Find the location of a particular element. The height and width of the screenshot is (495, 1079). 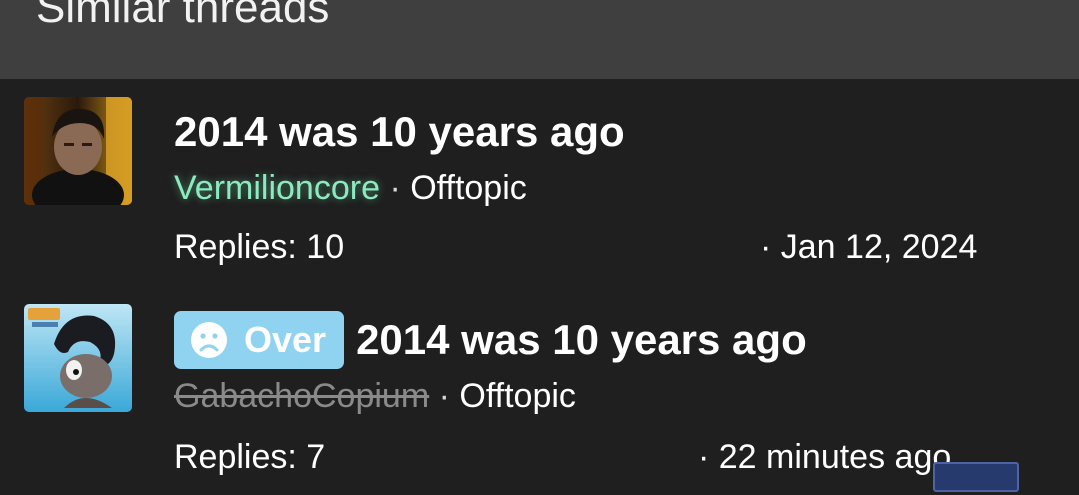

thread-title-row: Over 2014 was 10 years ago is located at coordinates (490, 340).